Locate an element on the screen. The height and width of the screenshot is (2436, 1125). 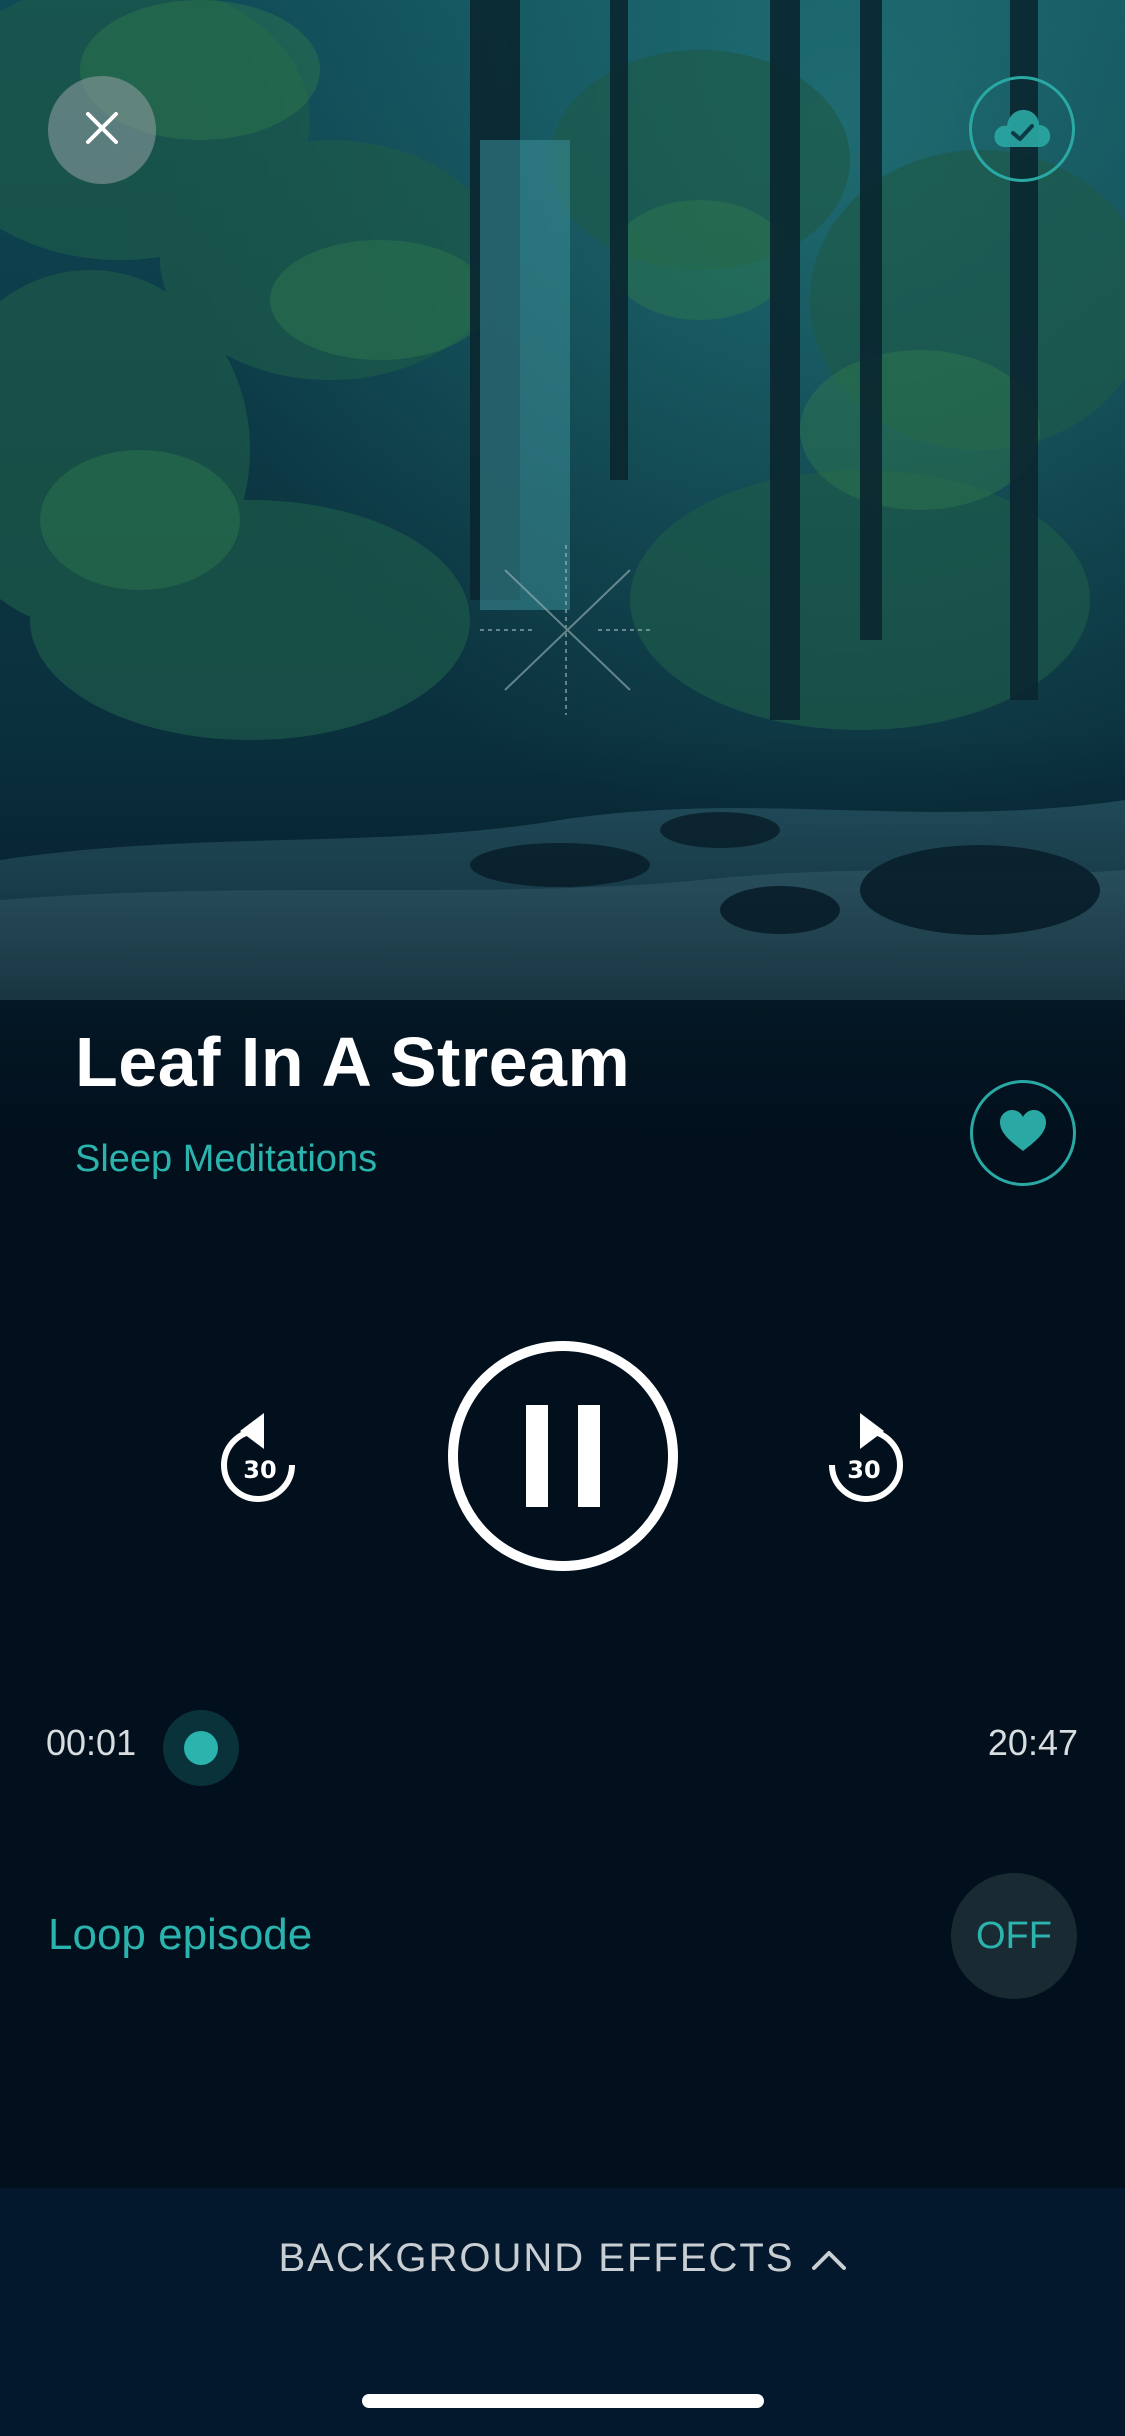
background-effects-label: BACKGROUND EFFECTS is located at coordinates (536, 2258).